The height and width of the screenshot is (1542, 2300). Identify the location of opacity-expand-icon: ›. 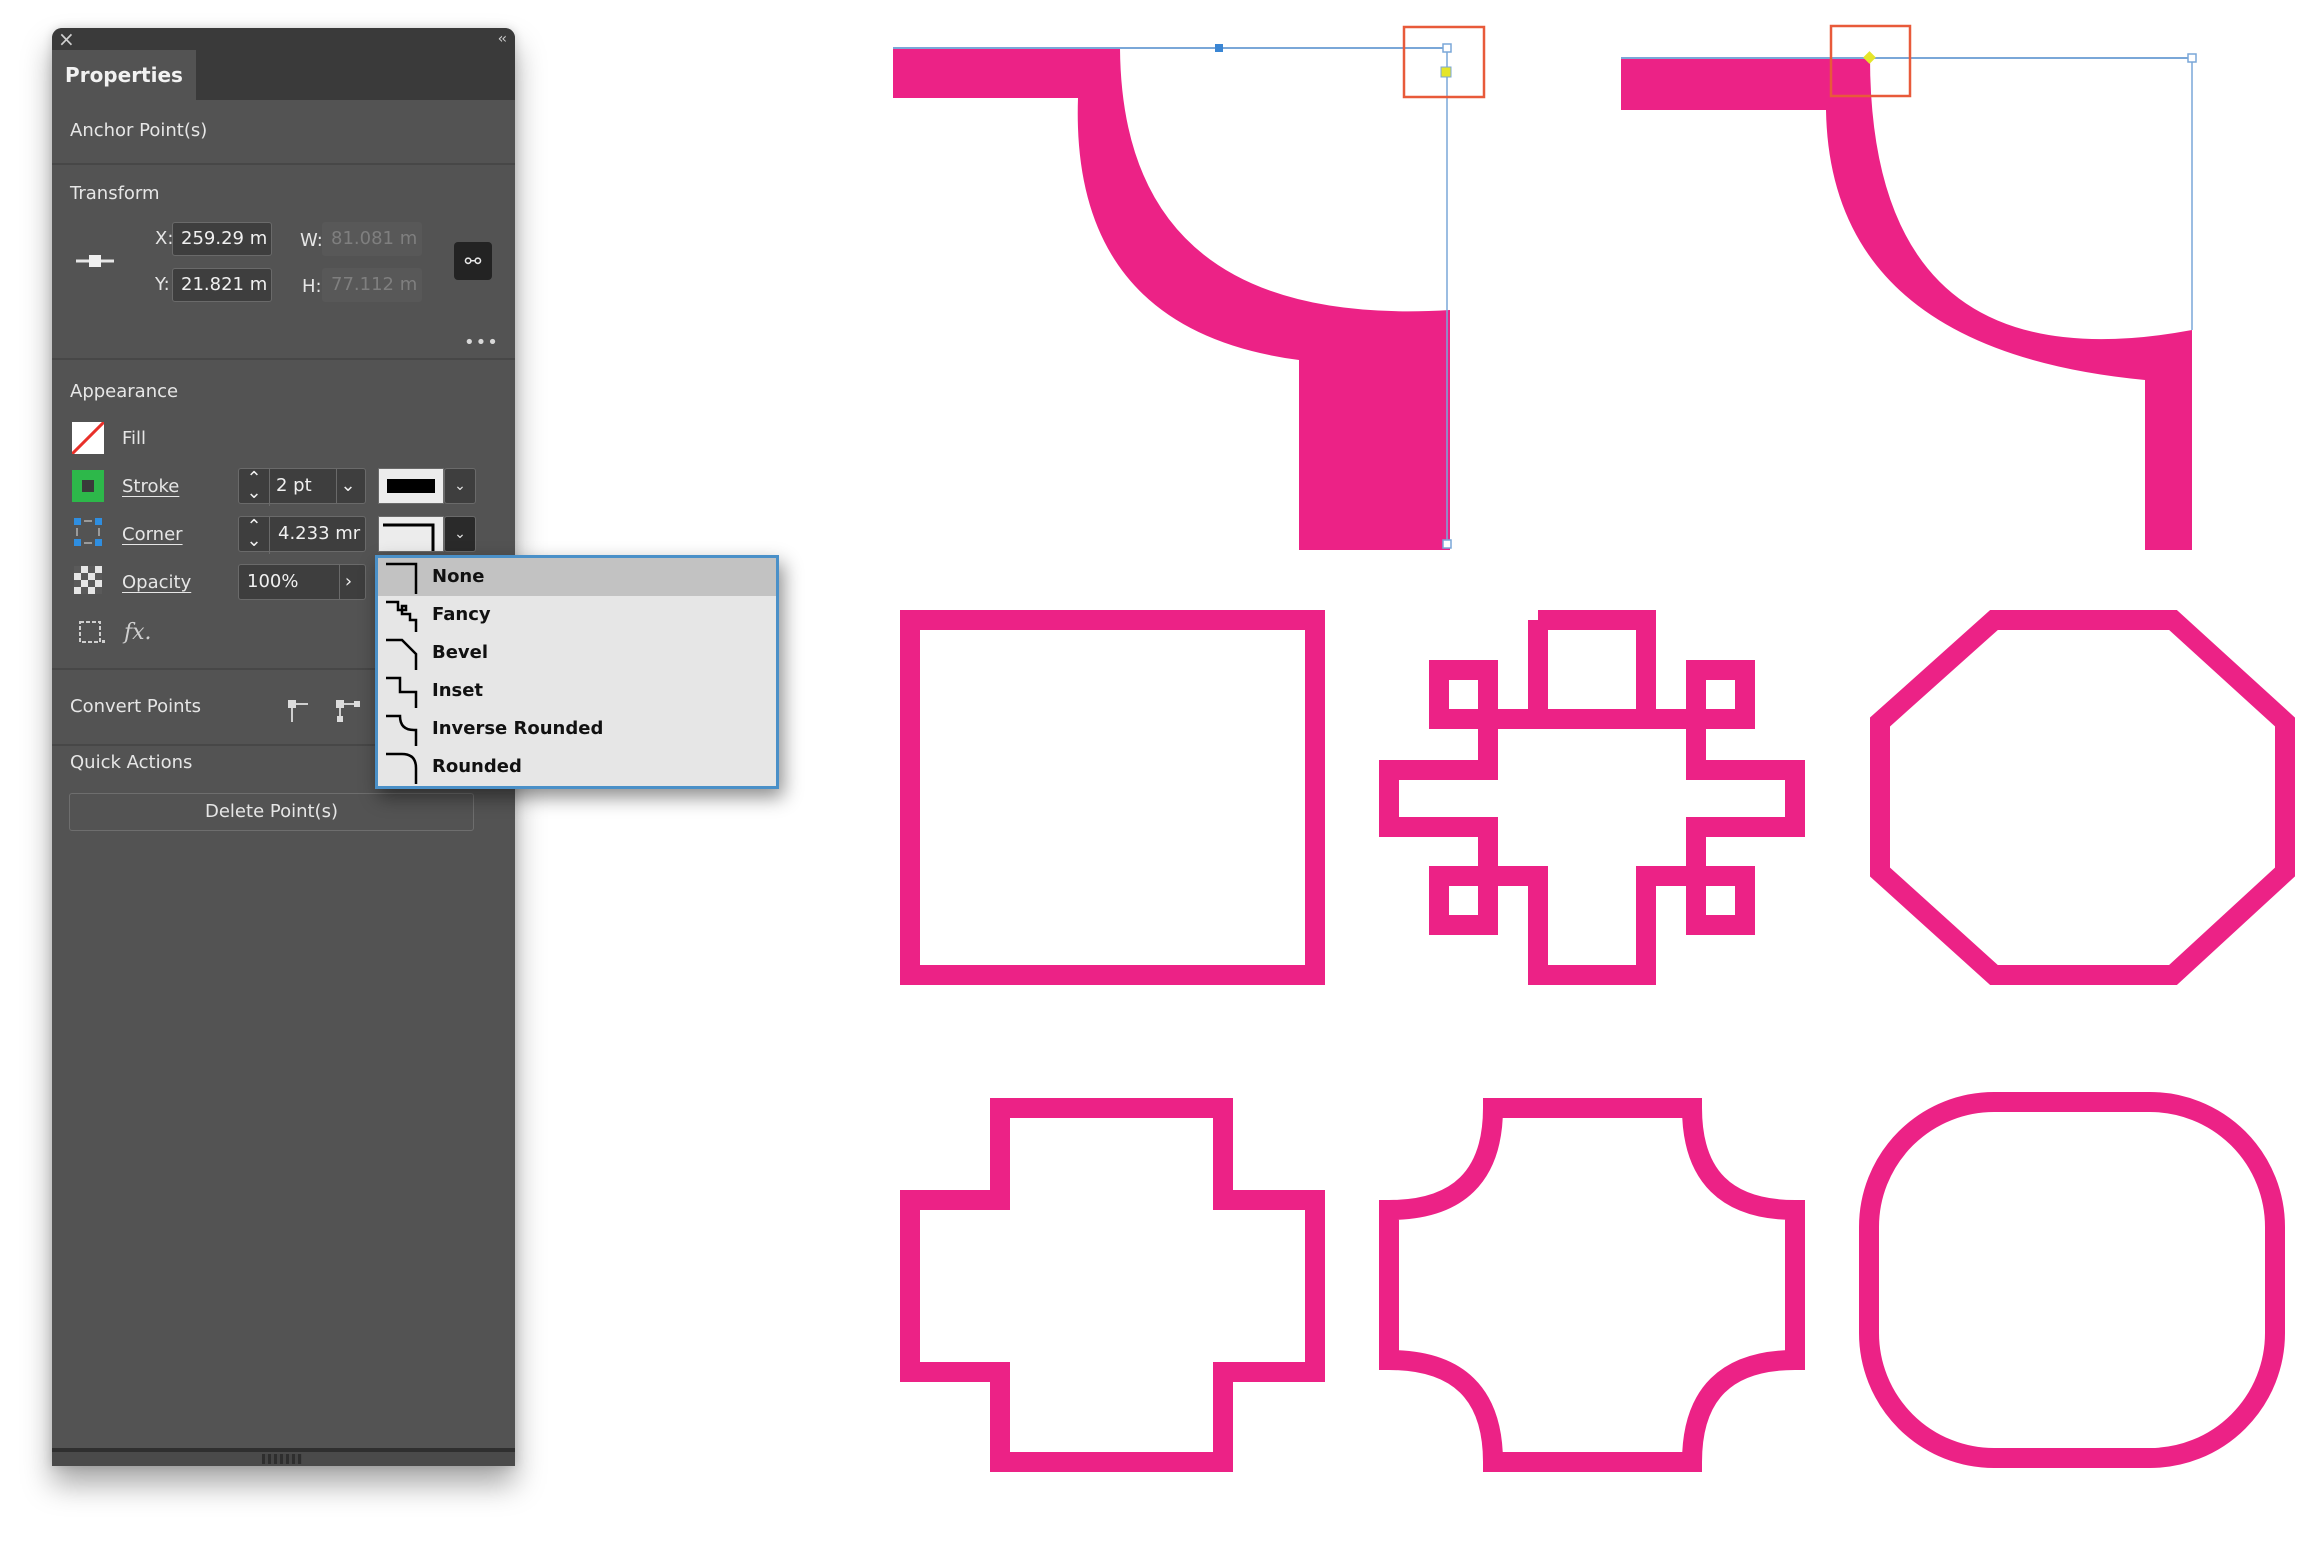
(348, 582).